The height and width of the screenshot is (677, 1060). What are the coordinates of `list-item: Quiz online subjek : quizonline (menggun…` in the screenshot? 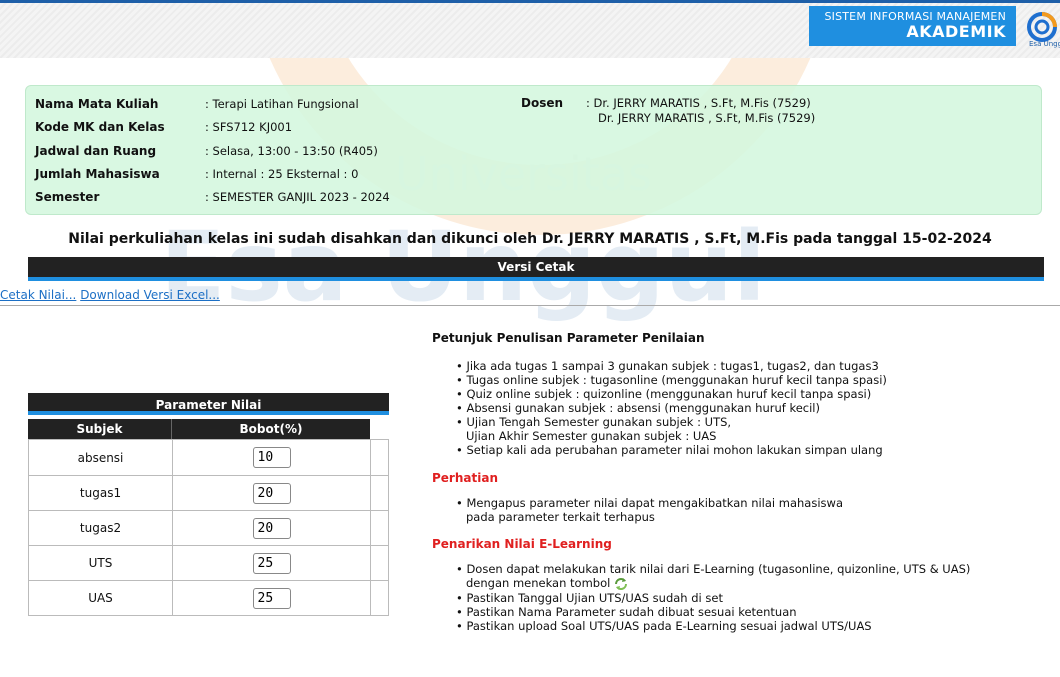 It's located at (749, 394).